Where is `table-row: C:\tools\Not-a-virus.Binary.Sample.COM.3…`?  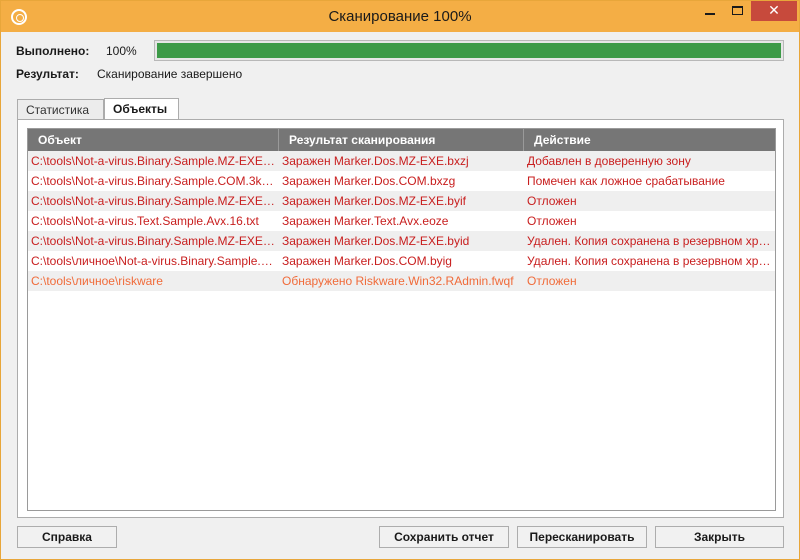
table-row: C:\tools\Not-a-virus.Binary.Sample.COM.3… is located at coordinates (401, 181).